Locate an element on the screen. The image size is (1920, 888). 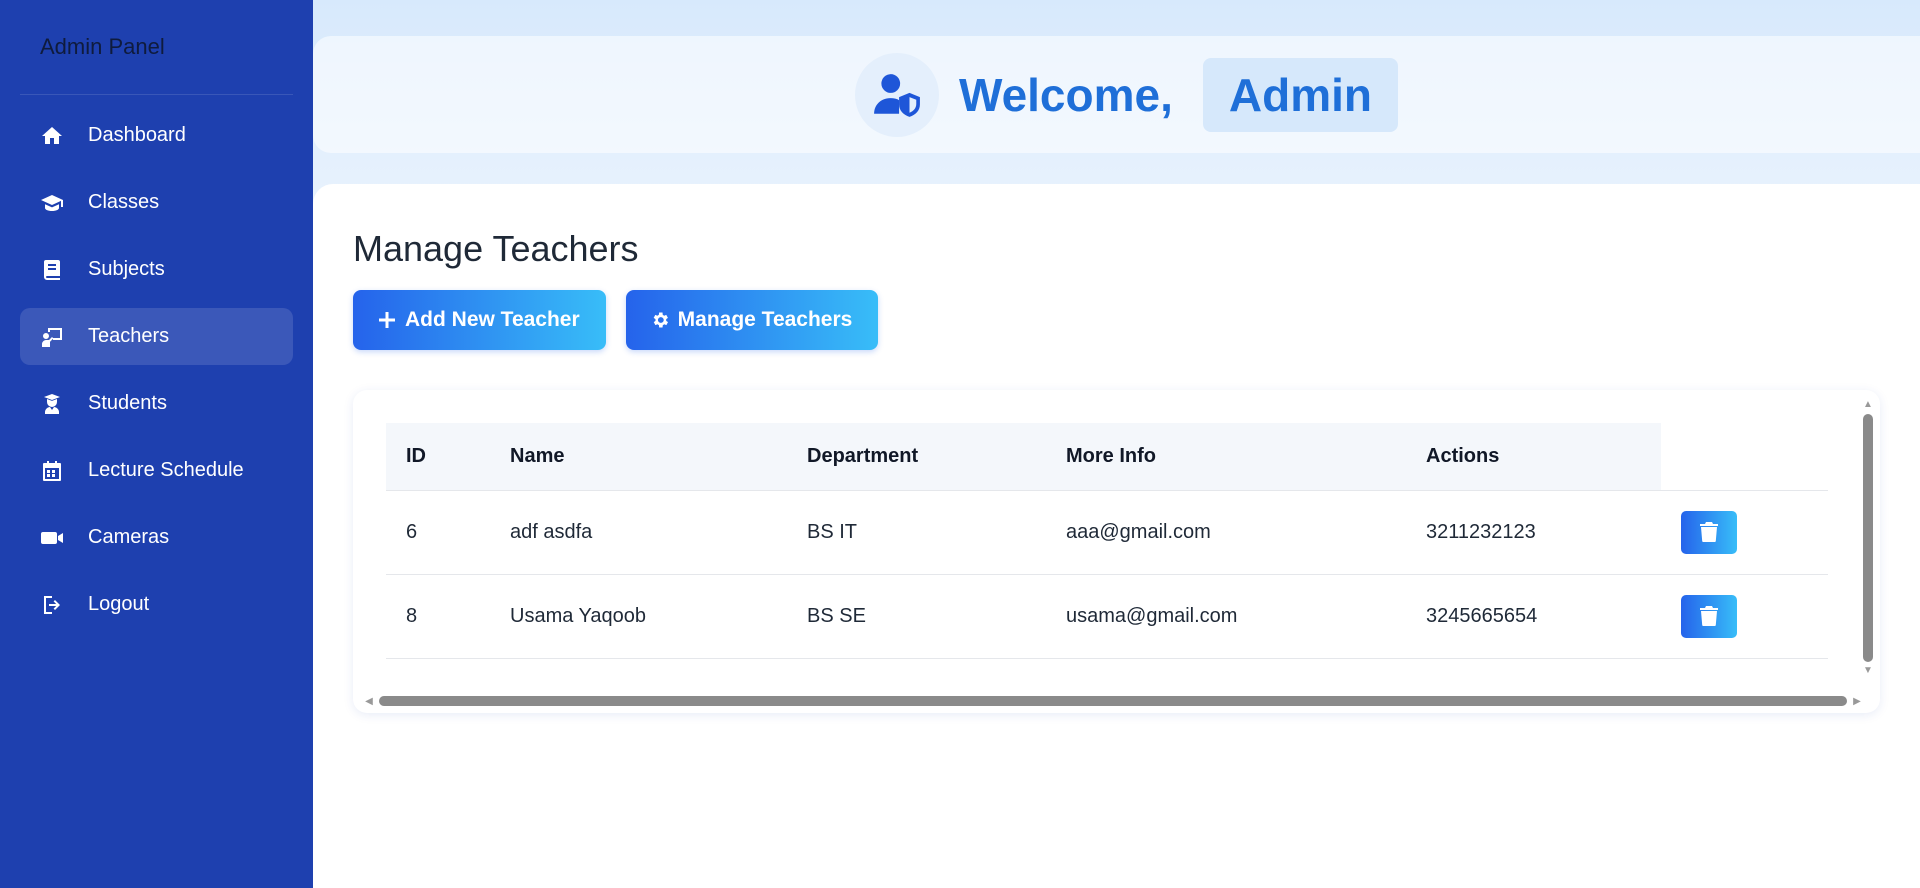
sidebar-item-subjects: Subjects is located at coordinates (156, 269).